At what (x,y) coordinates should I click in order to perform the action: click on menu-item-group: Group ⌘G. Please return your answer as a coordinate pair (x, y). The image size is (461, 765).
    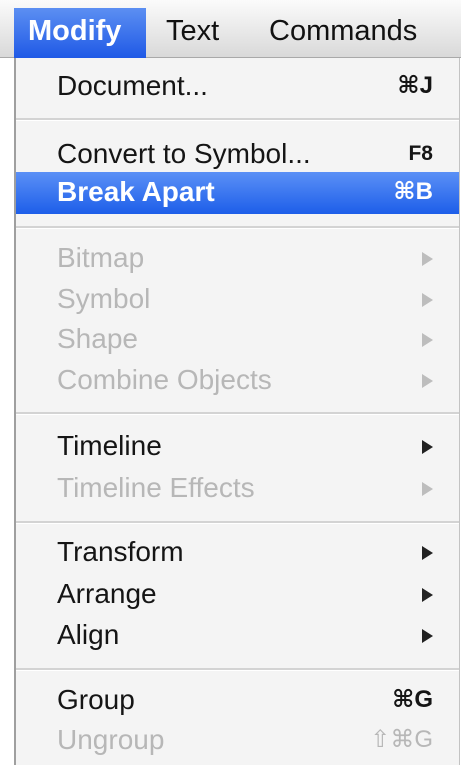
    Looking at the image, I should click on (237, 701).